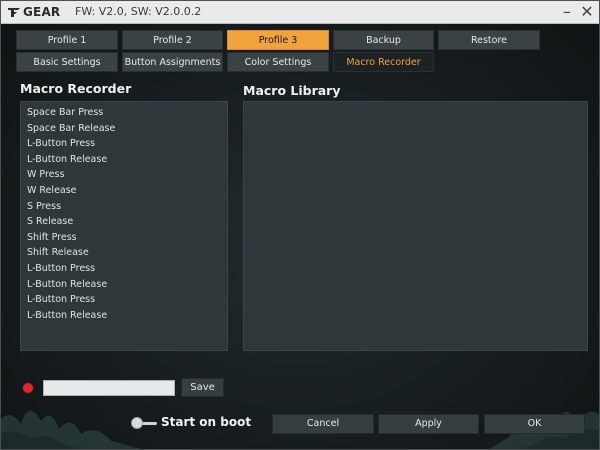 The height and width of the screenshot is (450, 600). Describe the element at coordinates (206, 422) in the screenshot. I see `start-on-boot-label: Start on boot` at that location.